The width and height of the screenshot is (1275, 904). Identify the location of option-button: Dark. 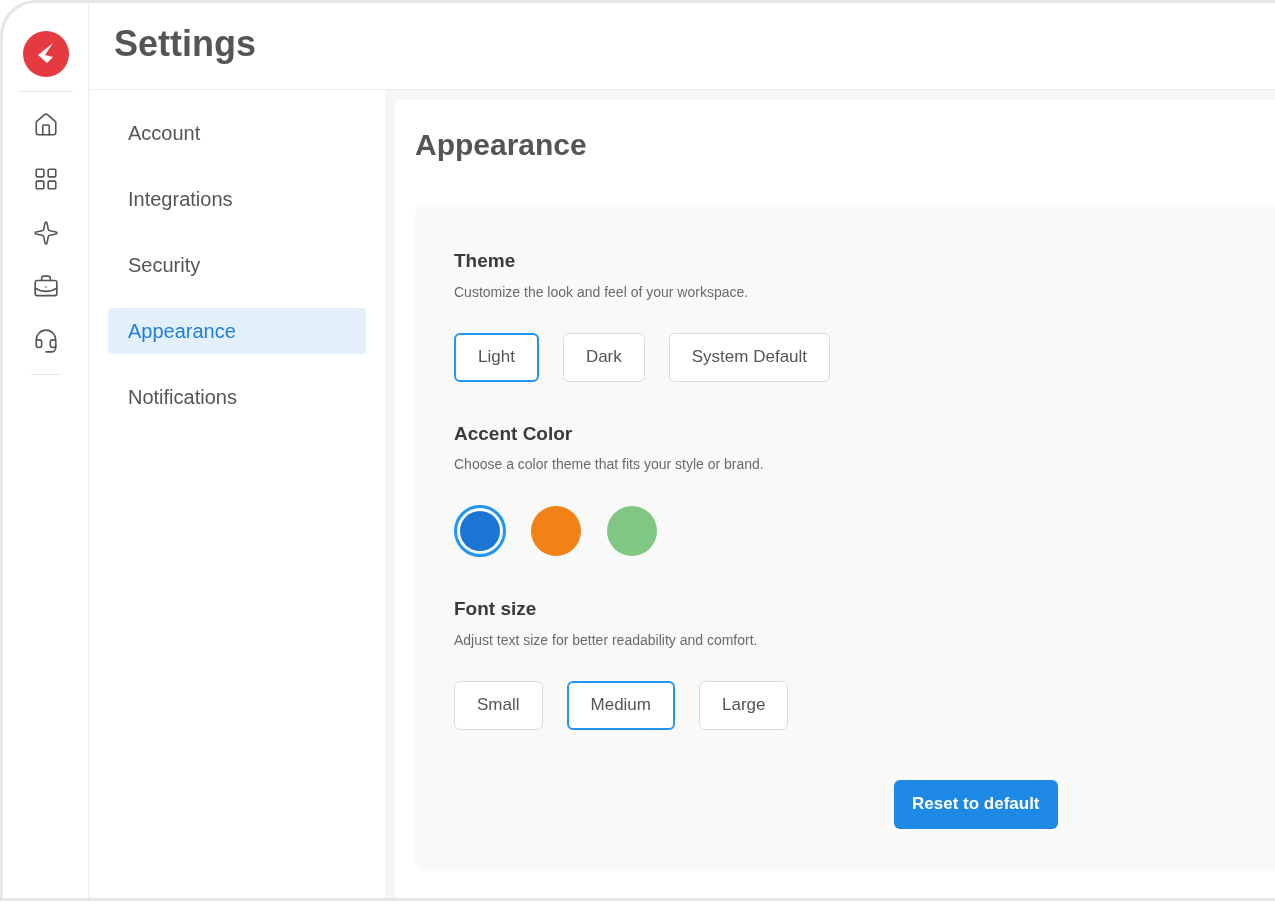
(603, 357).